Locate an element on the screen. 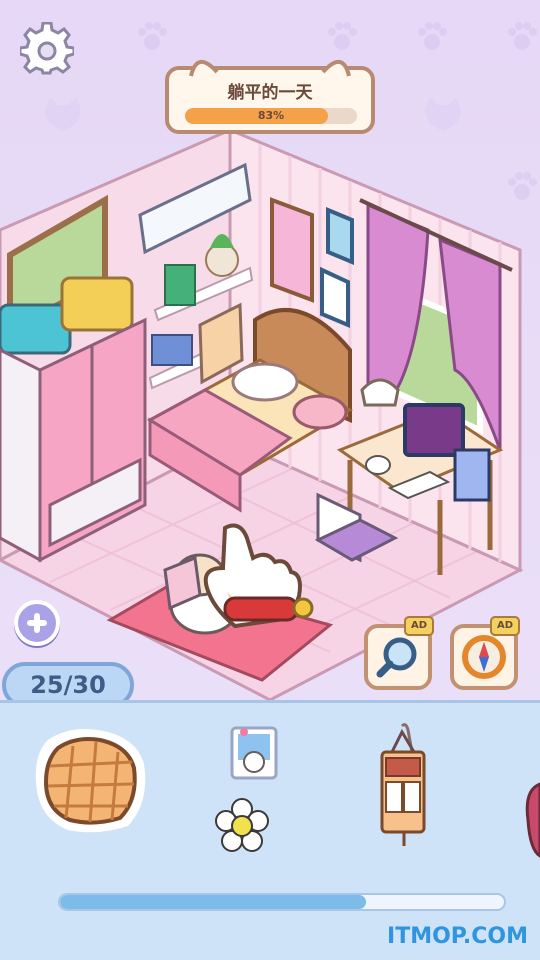 The height and width of the screenshot is (960, 540). level-progress-bar: 83% is located at coordinates (271, 116).